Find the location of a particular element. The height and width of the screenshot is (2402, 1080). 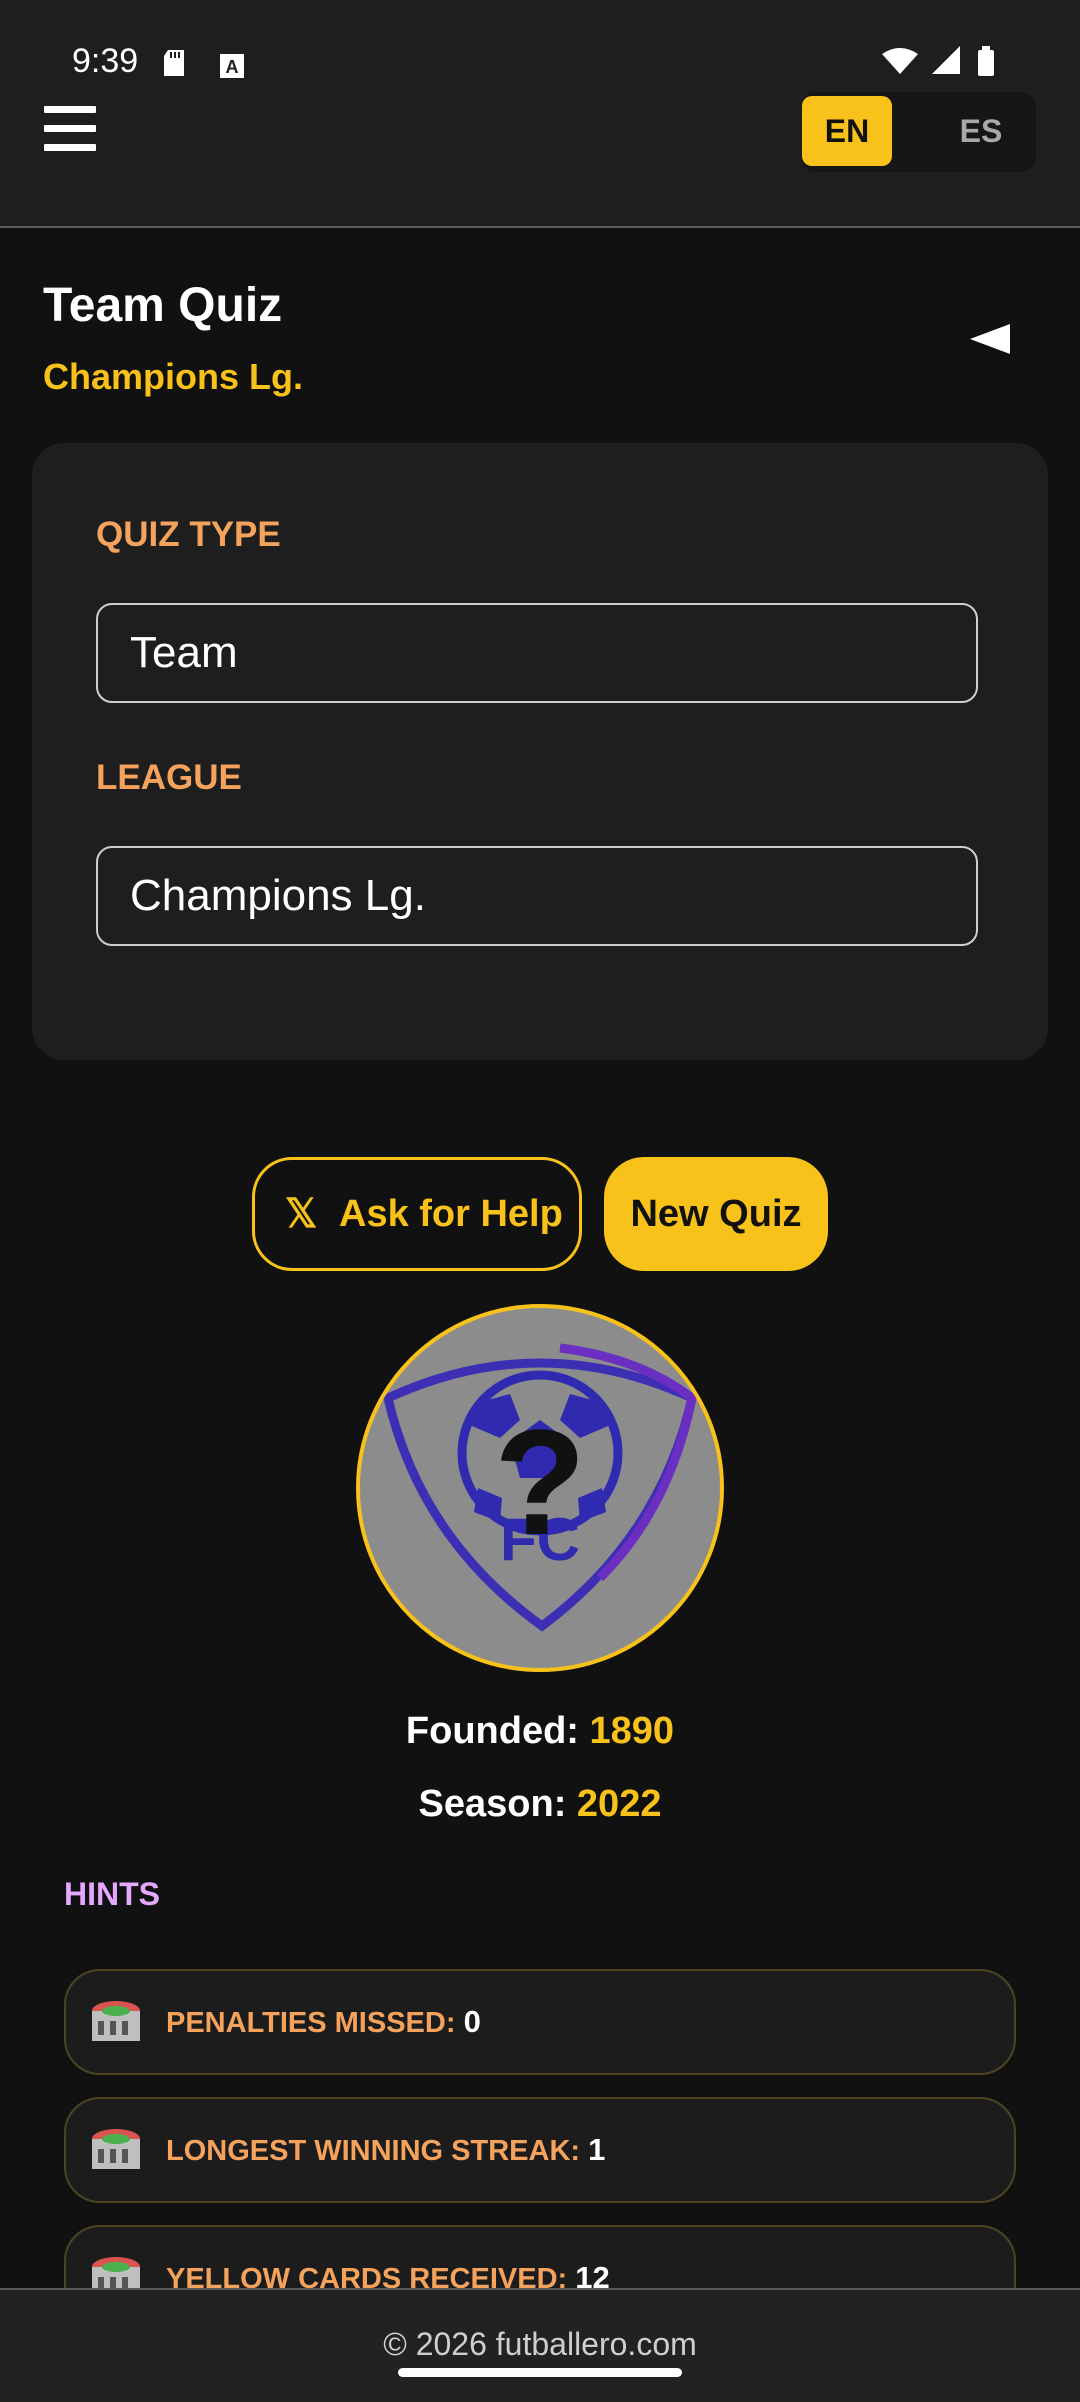

footer-copyright: © 2026 futballero.com is located at coordinates (540, 2344).